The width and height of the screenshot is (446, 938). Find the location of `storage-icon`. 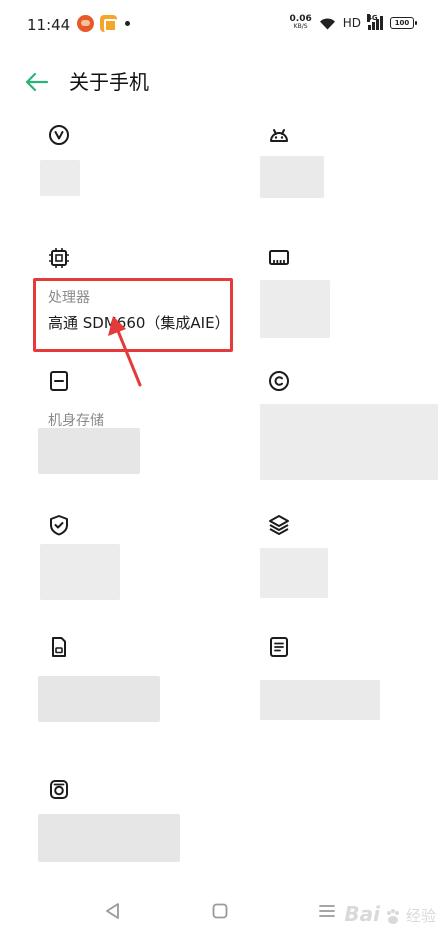

storage-icon is located at coordinates (59, 381).